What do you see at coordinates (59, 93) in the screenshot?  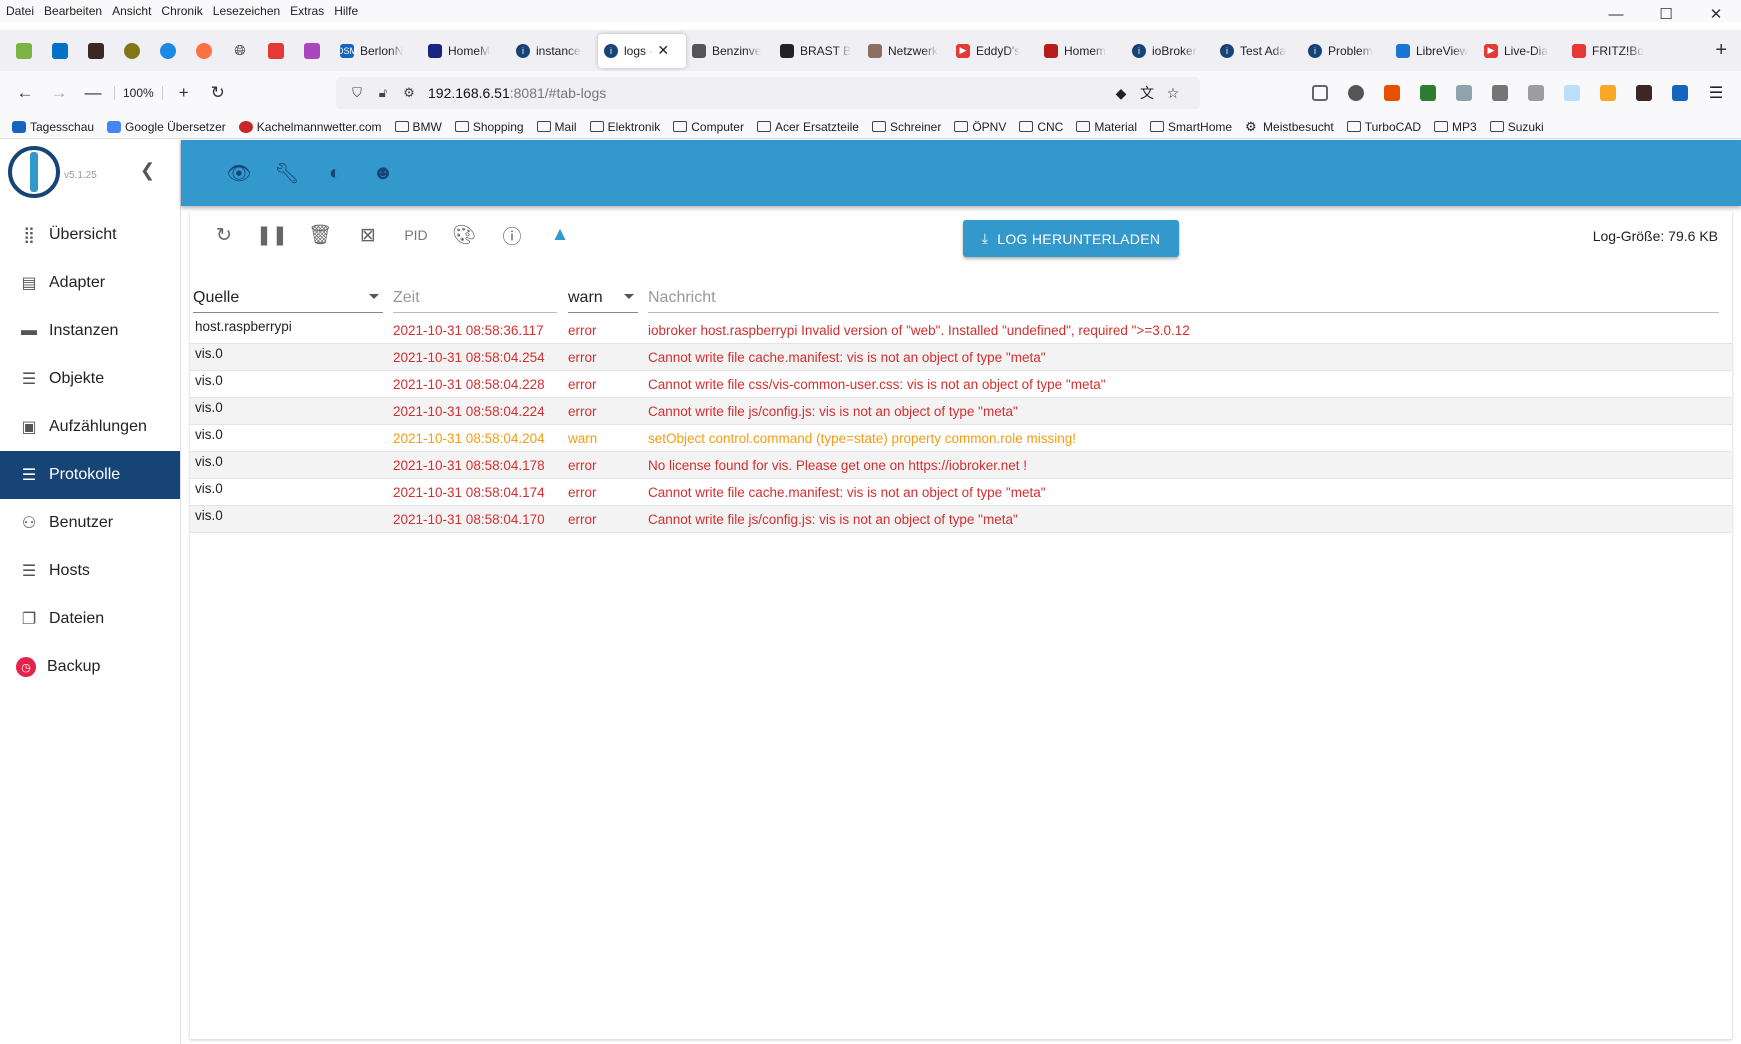 I see `forward-arrow-icon: →` at bounding box center [59, 93].